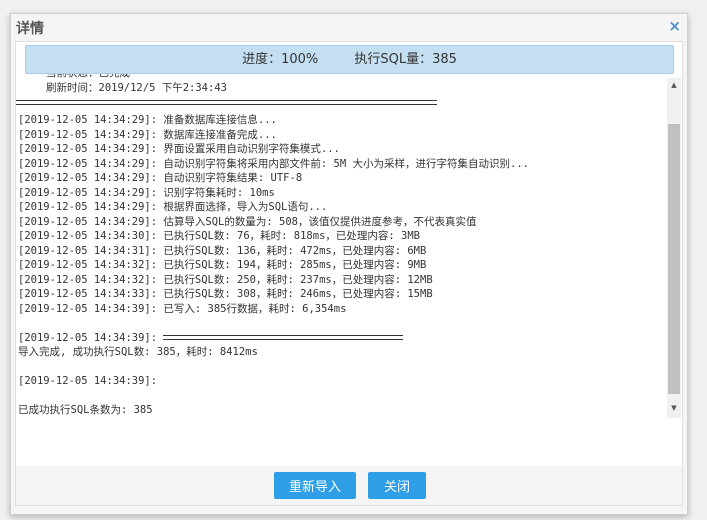 This screenshot has height=520, width=707. What do you see at coordinates (283, 337) in the screenshot?
I see `separator-line` at bounding box center [283, 337].